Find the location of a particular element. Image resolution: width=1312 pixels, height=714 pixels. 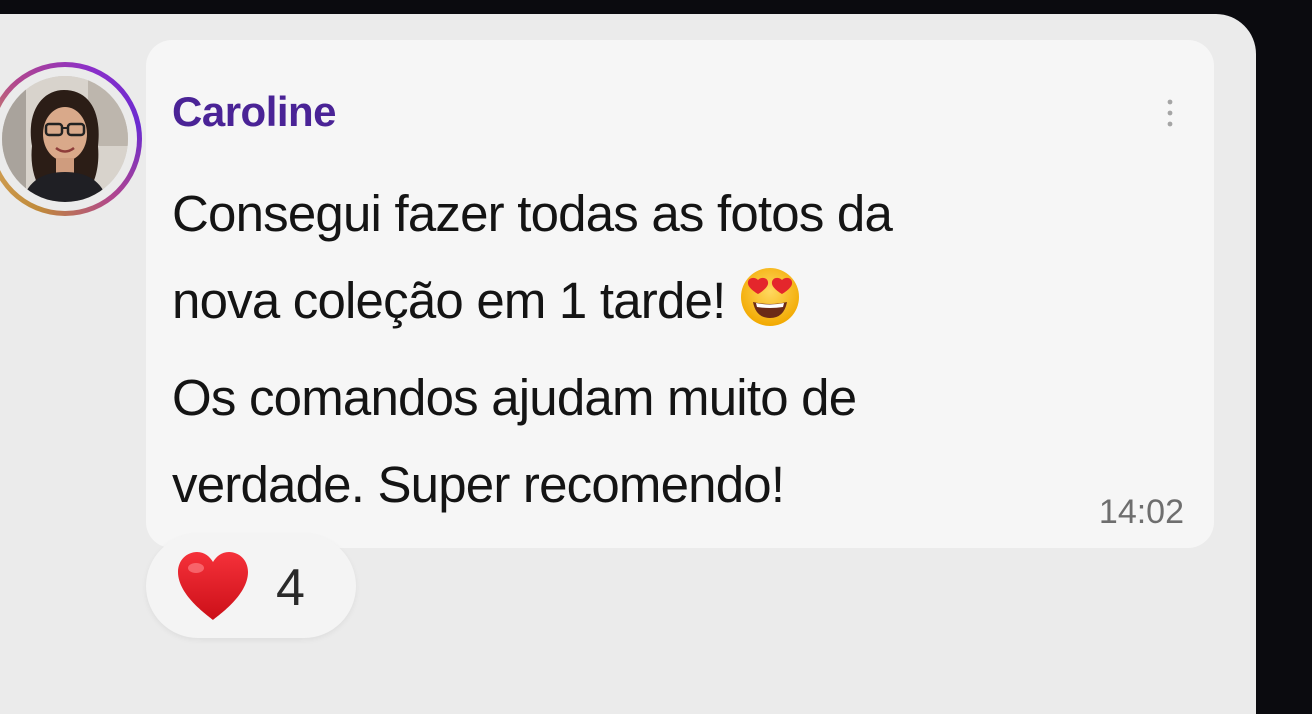

reaction-count: 4 is located at coordinates (290, 588).